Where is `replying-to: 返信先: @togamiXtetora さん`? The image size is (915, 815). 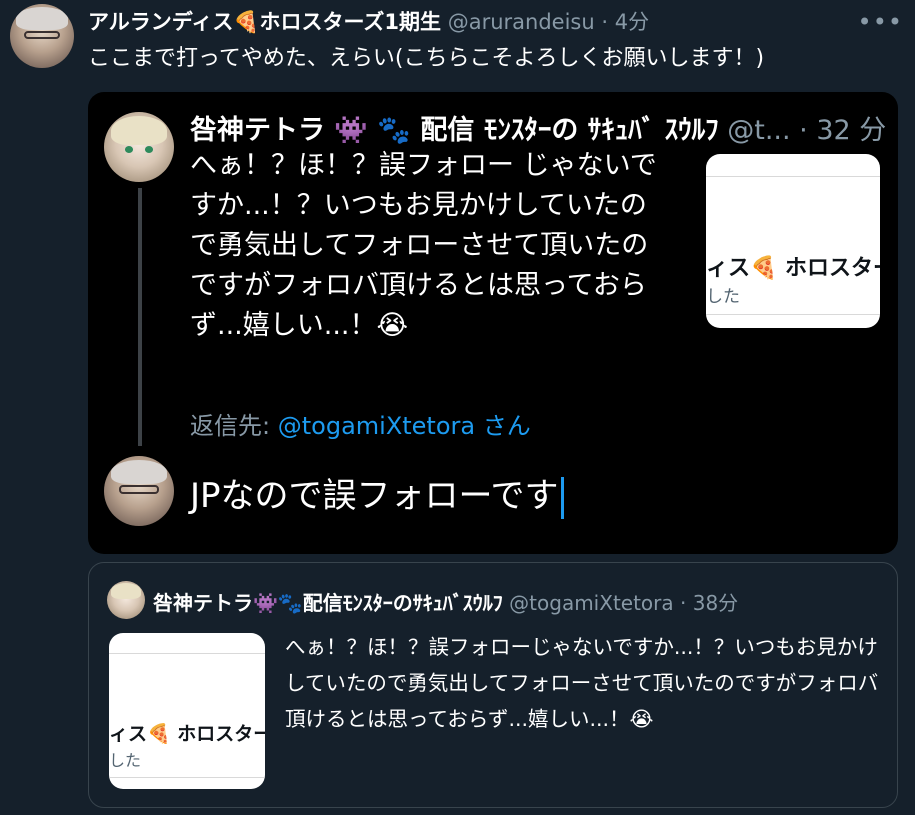
replying-to: 返信先: @togamiXtetora さん is located at coordinates (360, 423).